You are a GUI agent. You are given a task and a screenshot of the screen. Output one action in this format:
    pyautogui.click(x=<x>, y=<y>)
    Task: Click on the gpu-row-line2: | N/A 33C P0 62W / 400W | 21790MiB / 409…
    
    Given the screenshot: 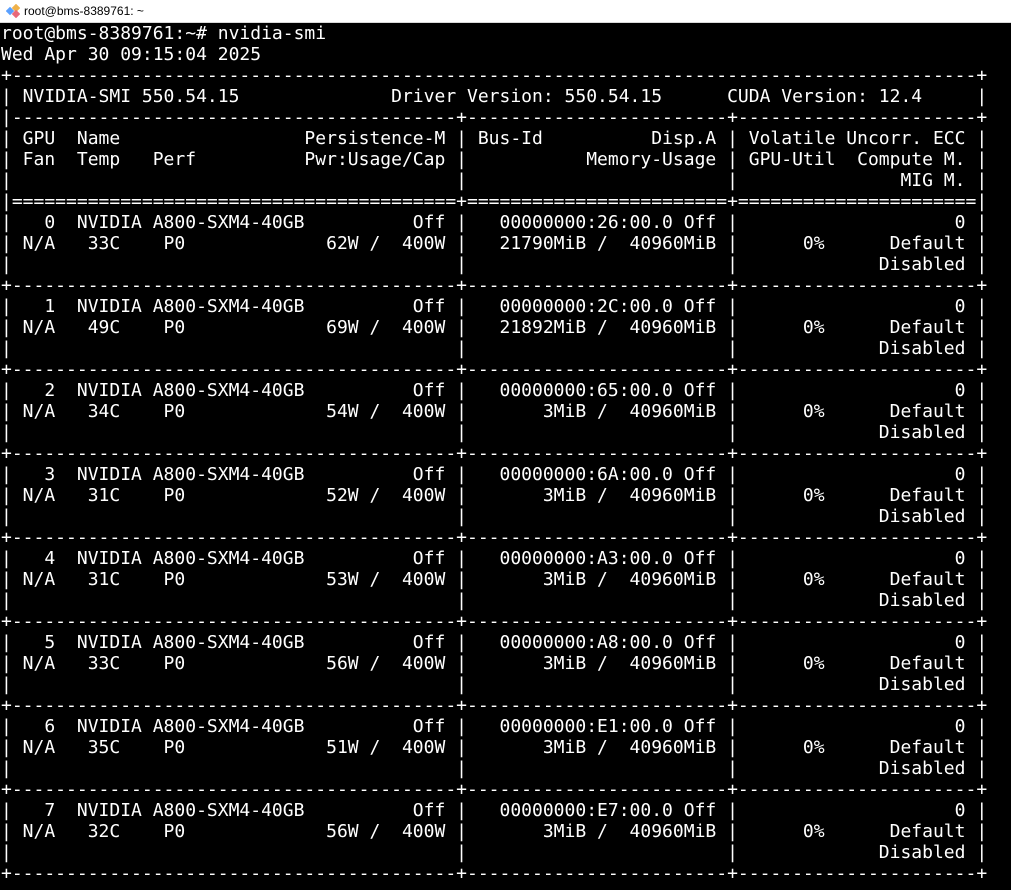 What is the action you would take?
    pyautogui.click(x=494, y=243)
    